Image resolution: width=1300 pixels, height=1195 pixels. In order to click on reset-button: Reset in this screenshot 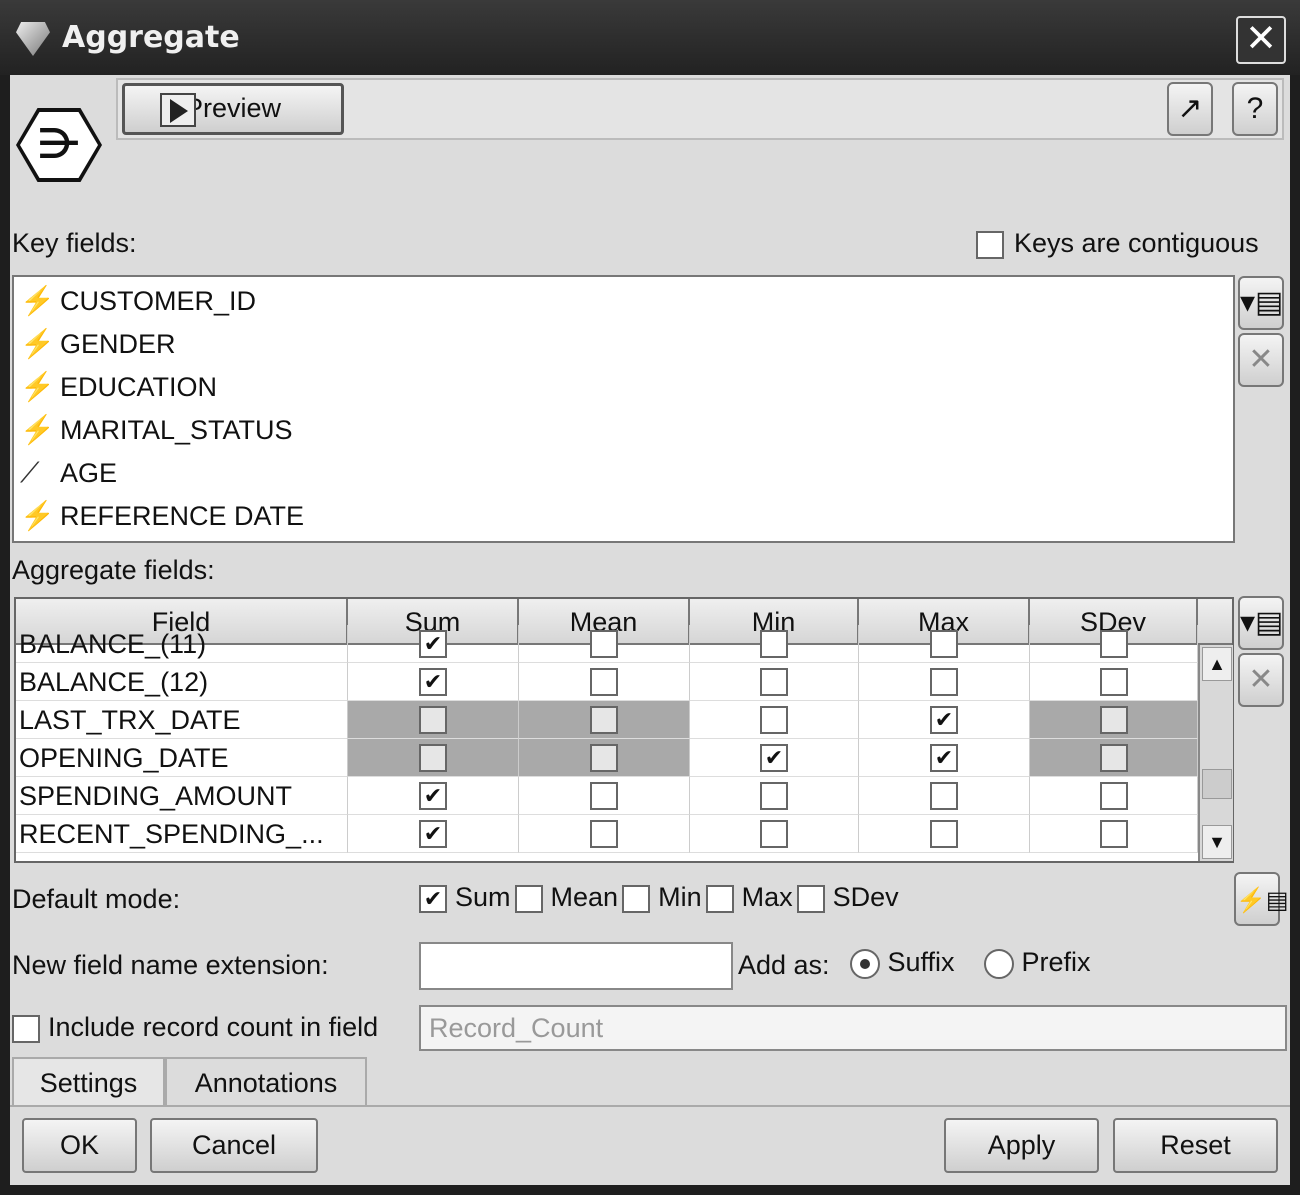, I will do `click(1195, 1145)`.